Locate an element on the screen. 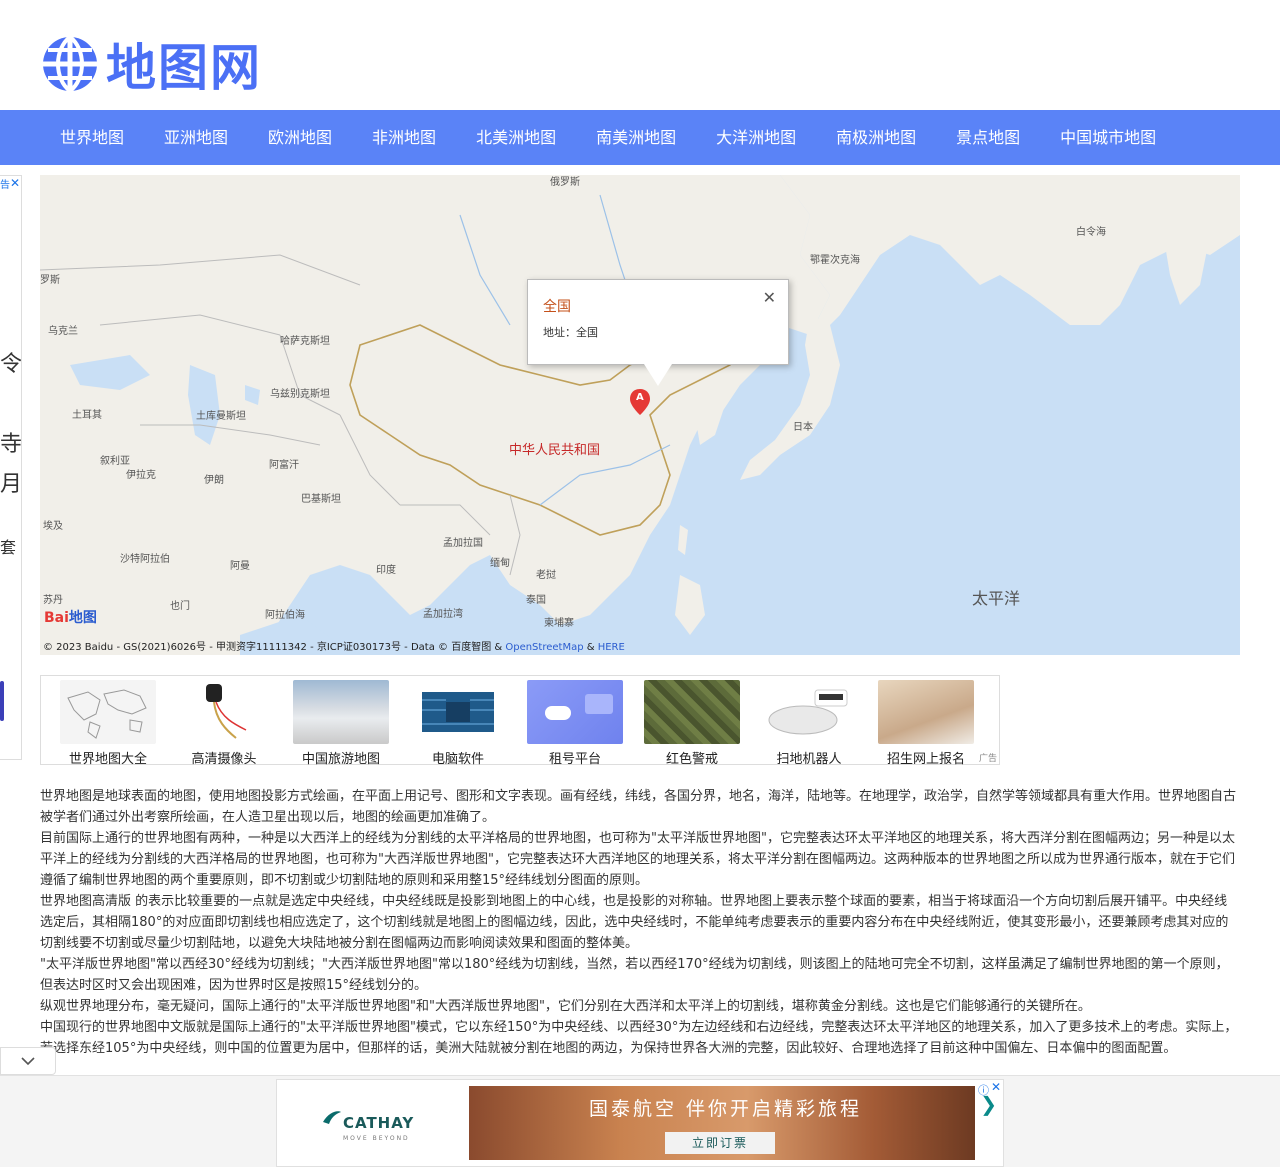 The image size is (1280, 1167). cathay-brushwing-icon is located at coordinates (332, 1117).